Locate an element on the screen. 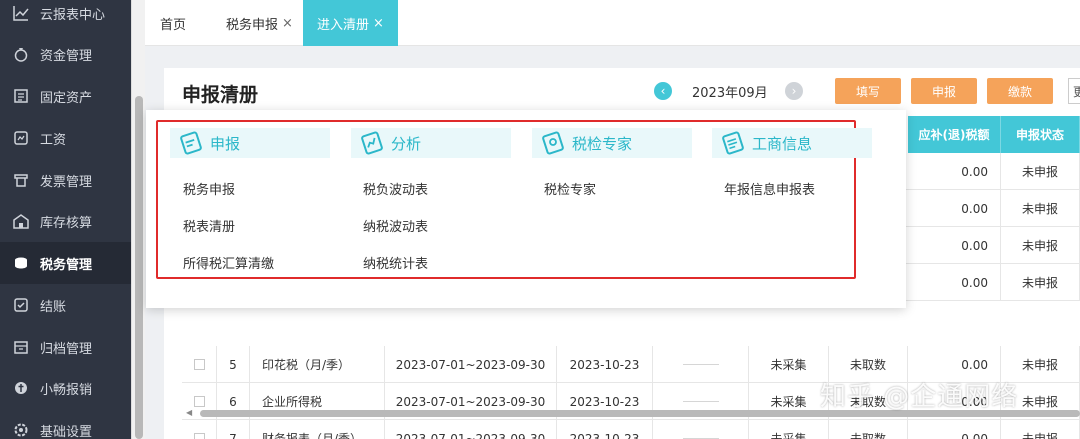 The height and width of the screenshot is (439, 1080). watermark: 知乎 @企通网络 is located at coordinates (919, 397).